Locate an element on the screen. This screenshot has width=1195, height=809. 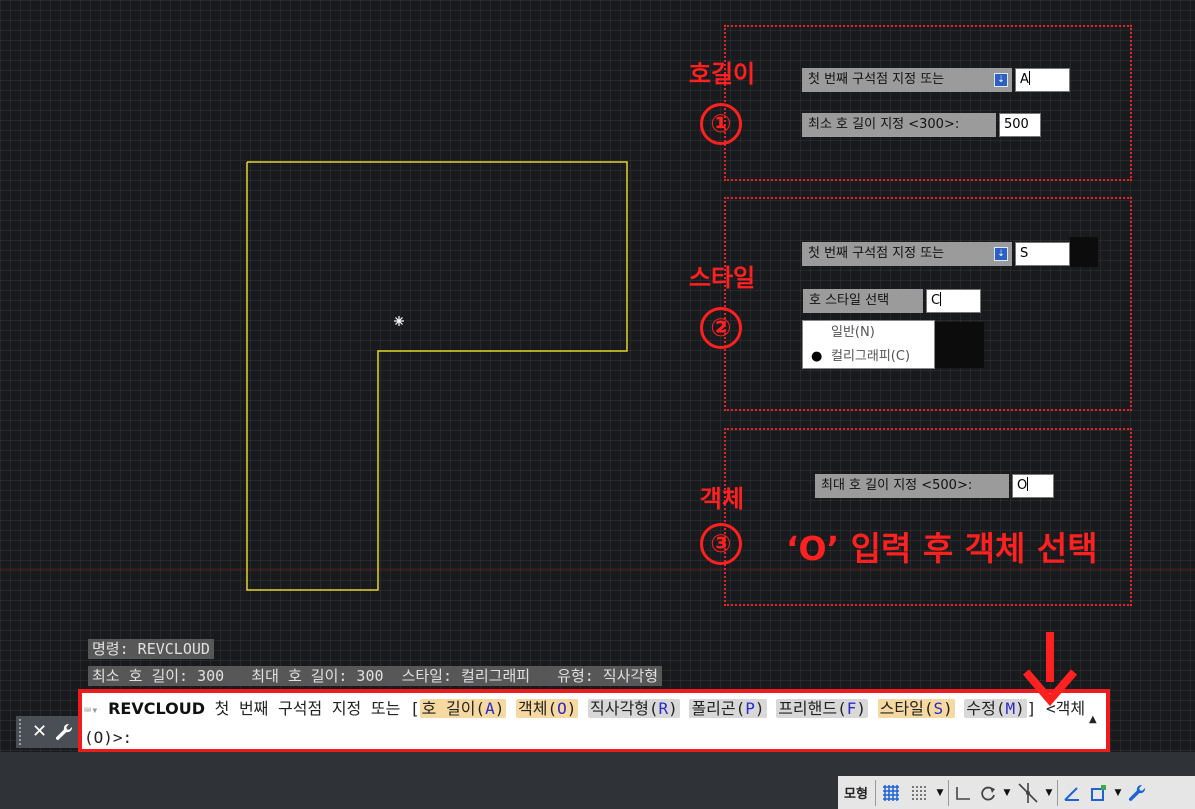
prompt-first-corner-2: 첫 번째 구석점 지정 또는 ⇣ is located at coordinates (907, 254).